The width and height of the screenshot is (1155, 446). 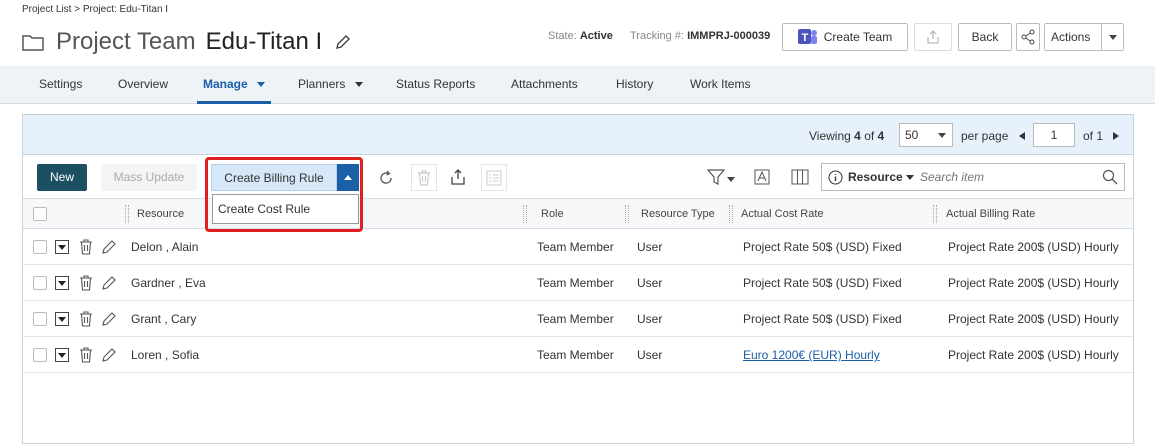 What do you see at coordinates (552, 214) in the screenshot?
I see `column-header-role: Role` at bounding box center [552, 214].